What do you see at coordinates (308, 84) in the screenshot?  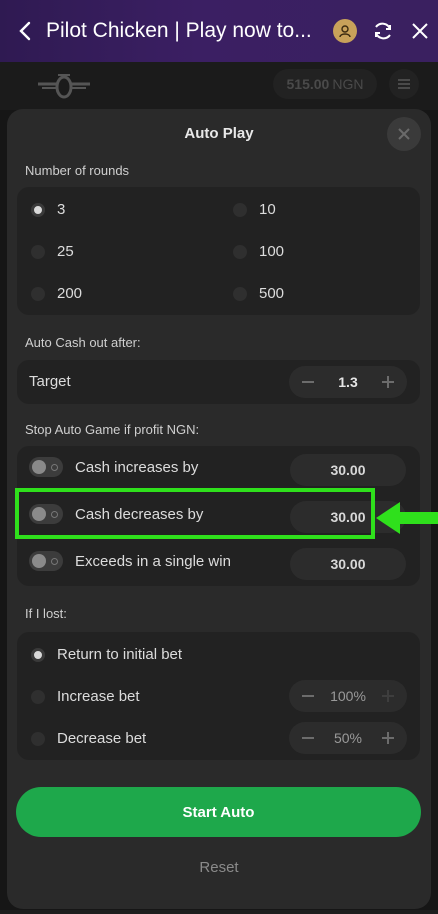 I see `balance-value: 515.00` at bounding box center [308, 84].